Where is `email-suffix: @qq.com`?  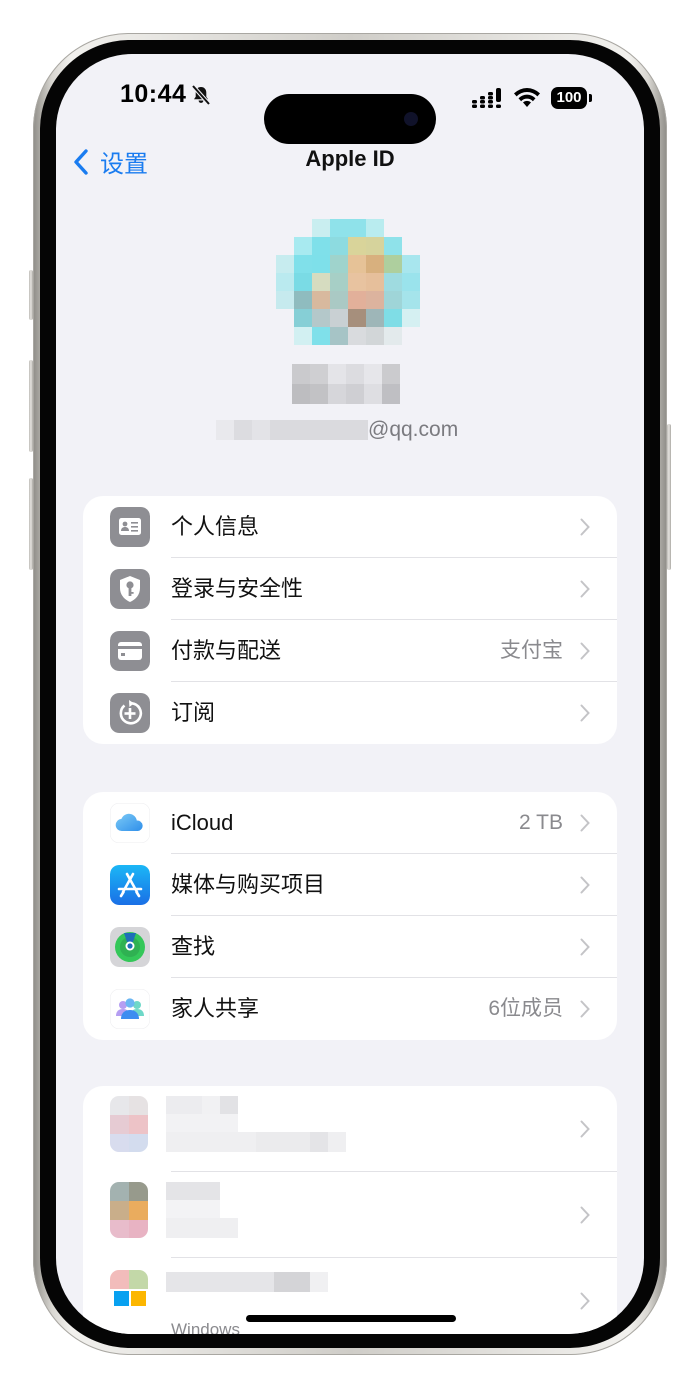 email-suffix: @qq.com is located at coordinates (413, 429).